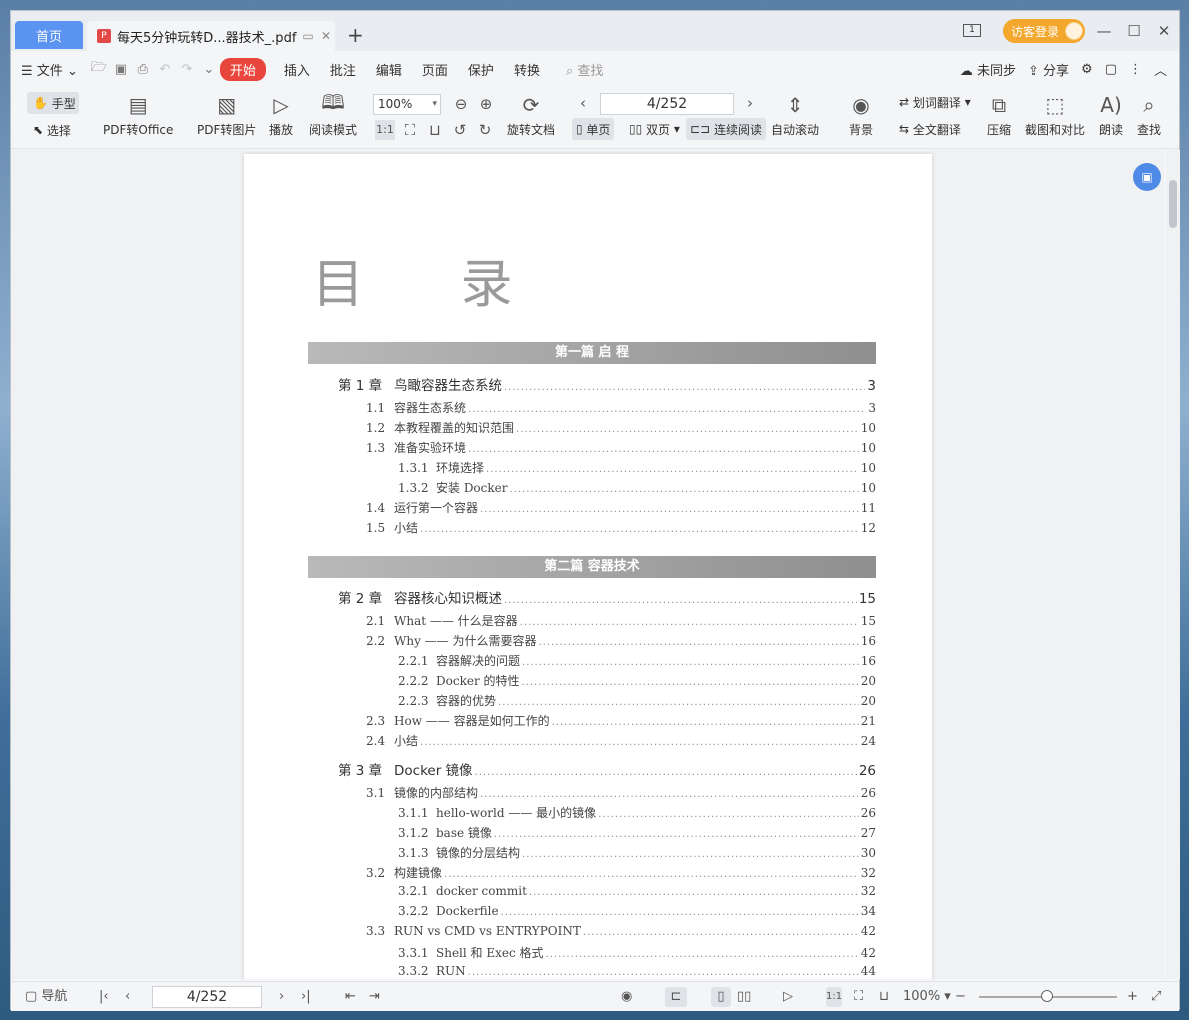  I want to click on scrollbar-thumb, so click(1173, 204).